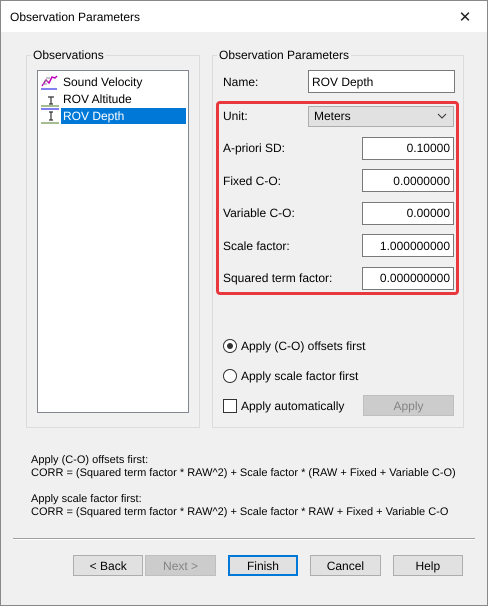  Describe the element at coordinates (50, 82) in the screenshot. I see `wave-icon` at that location.